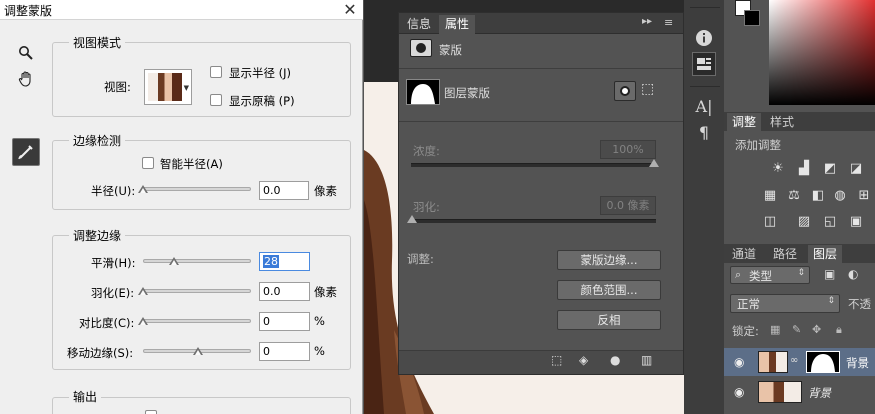  I want to click on photo-filter-icon: ◍, so click(840, 195).